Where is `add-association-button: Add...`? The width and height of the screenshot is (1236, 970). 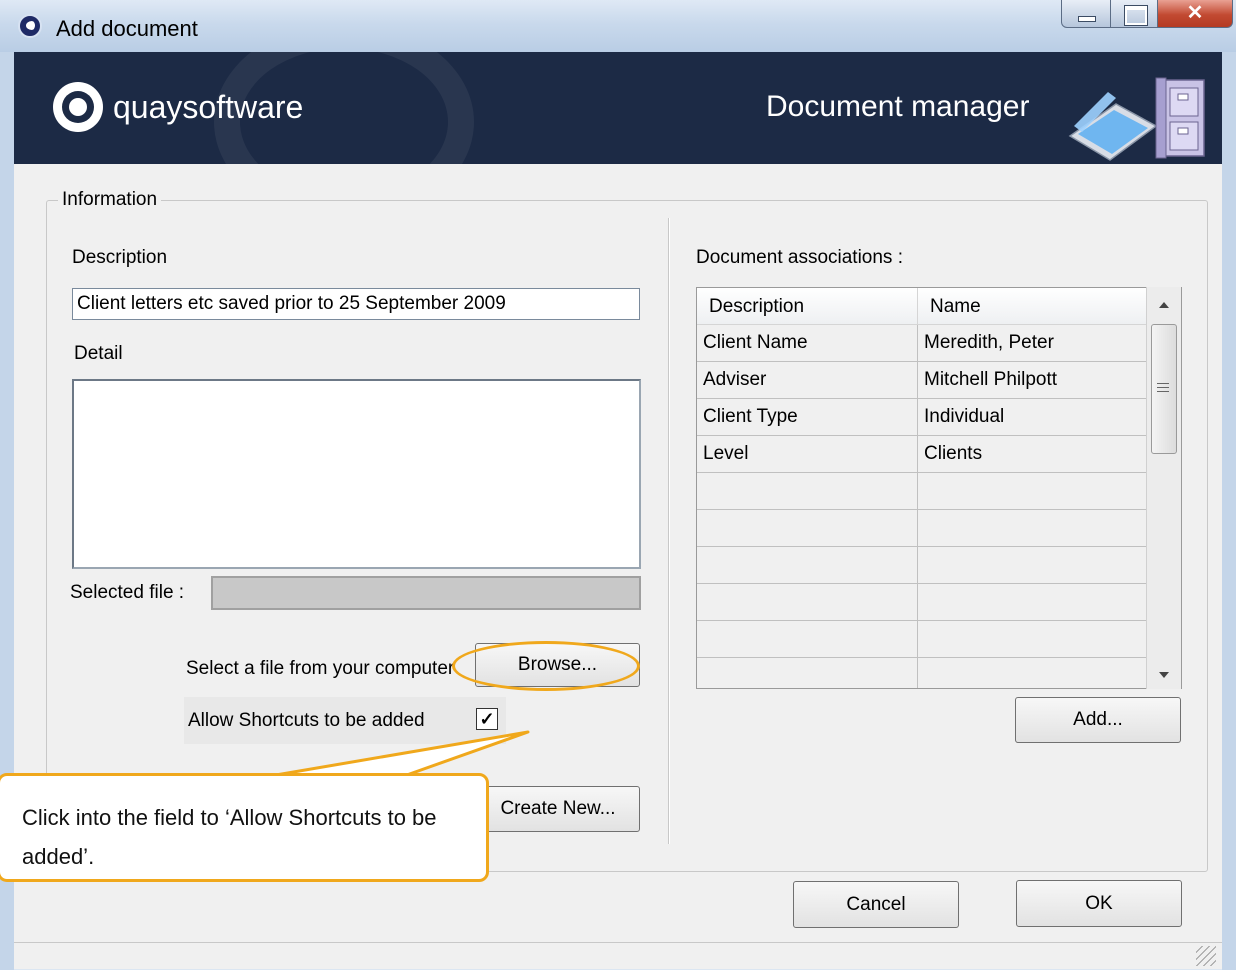 add-association-button: Add... is located at coordinates (1098, 720).